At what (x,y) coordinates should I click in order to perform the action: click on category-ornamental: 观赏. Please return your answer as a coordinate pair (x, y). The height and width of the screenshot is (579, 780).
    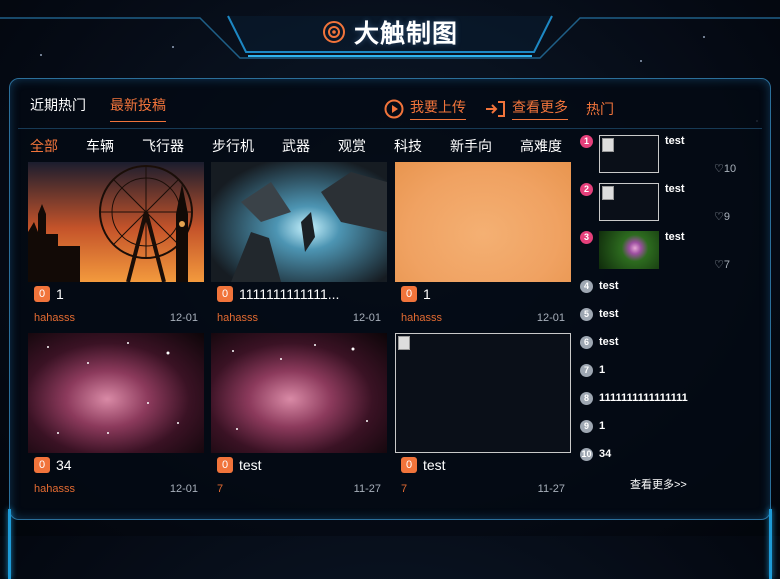
    Looking at the image, I should click on (352, 146).